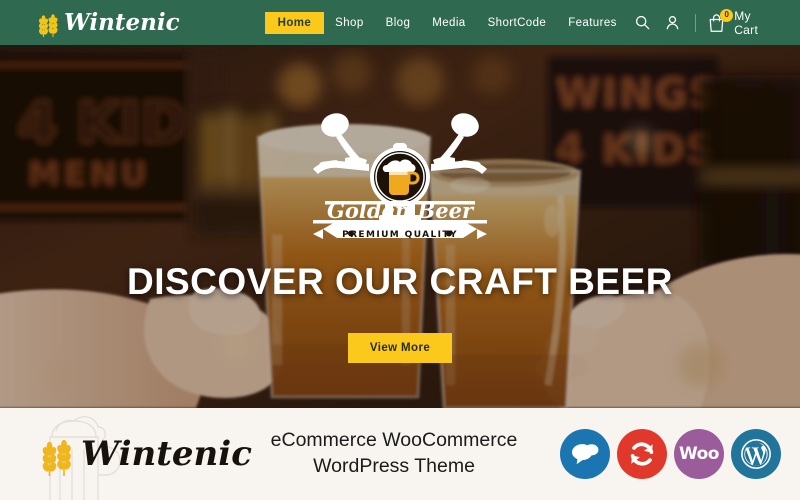 This screenshot has height=500, width=800. I want to click on nav-item-home: Home, so click(294, 22).